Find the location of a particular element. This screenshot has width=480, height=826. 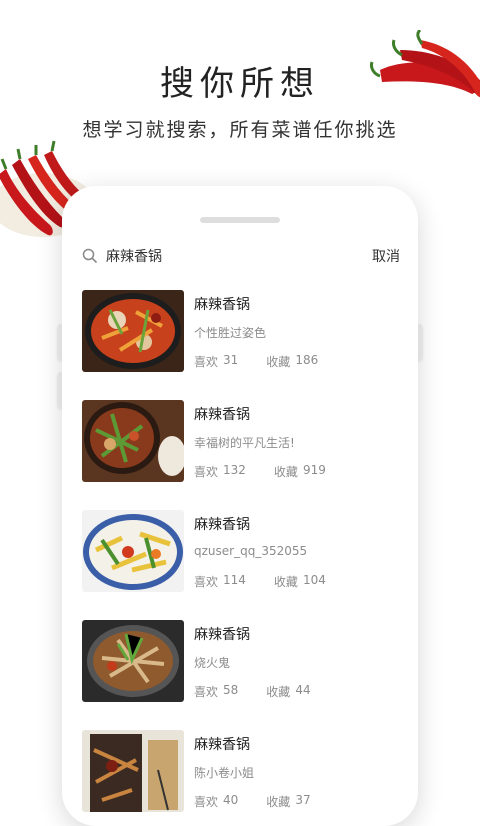

recipe-stats: 喜欢 114 收藏 104 is located at coordinates (274, 581).